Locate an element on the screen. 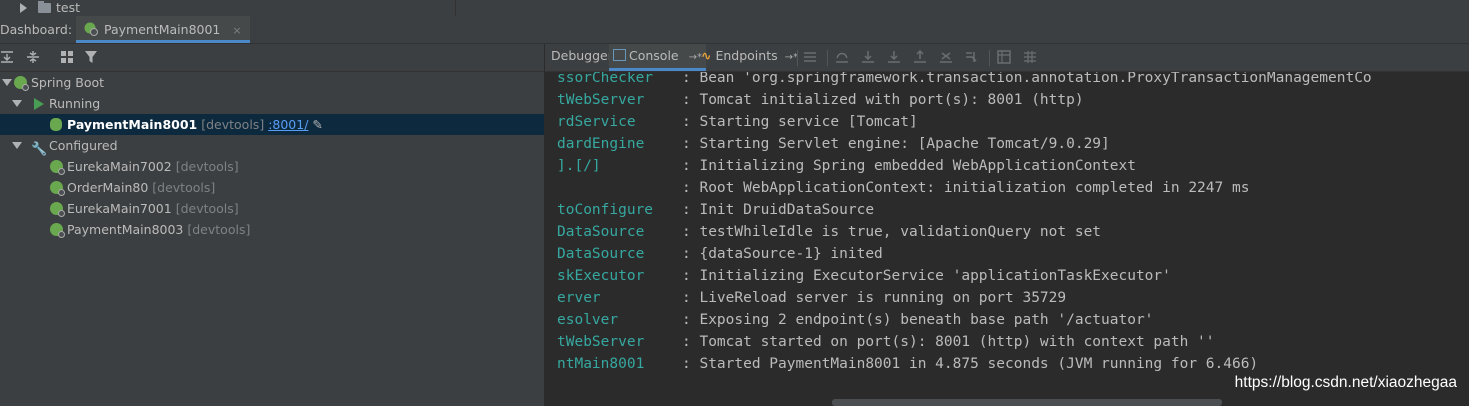 The height and width of the screenshot is (406, 1469). horizontal-scrollbar is located at coordinates (1027, 402).